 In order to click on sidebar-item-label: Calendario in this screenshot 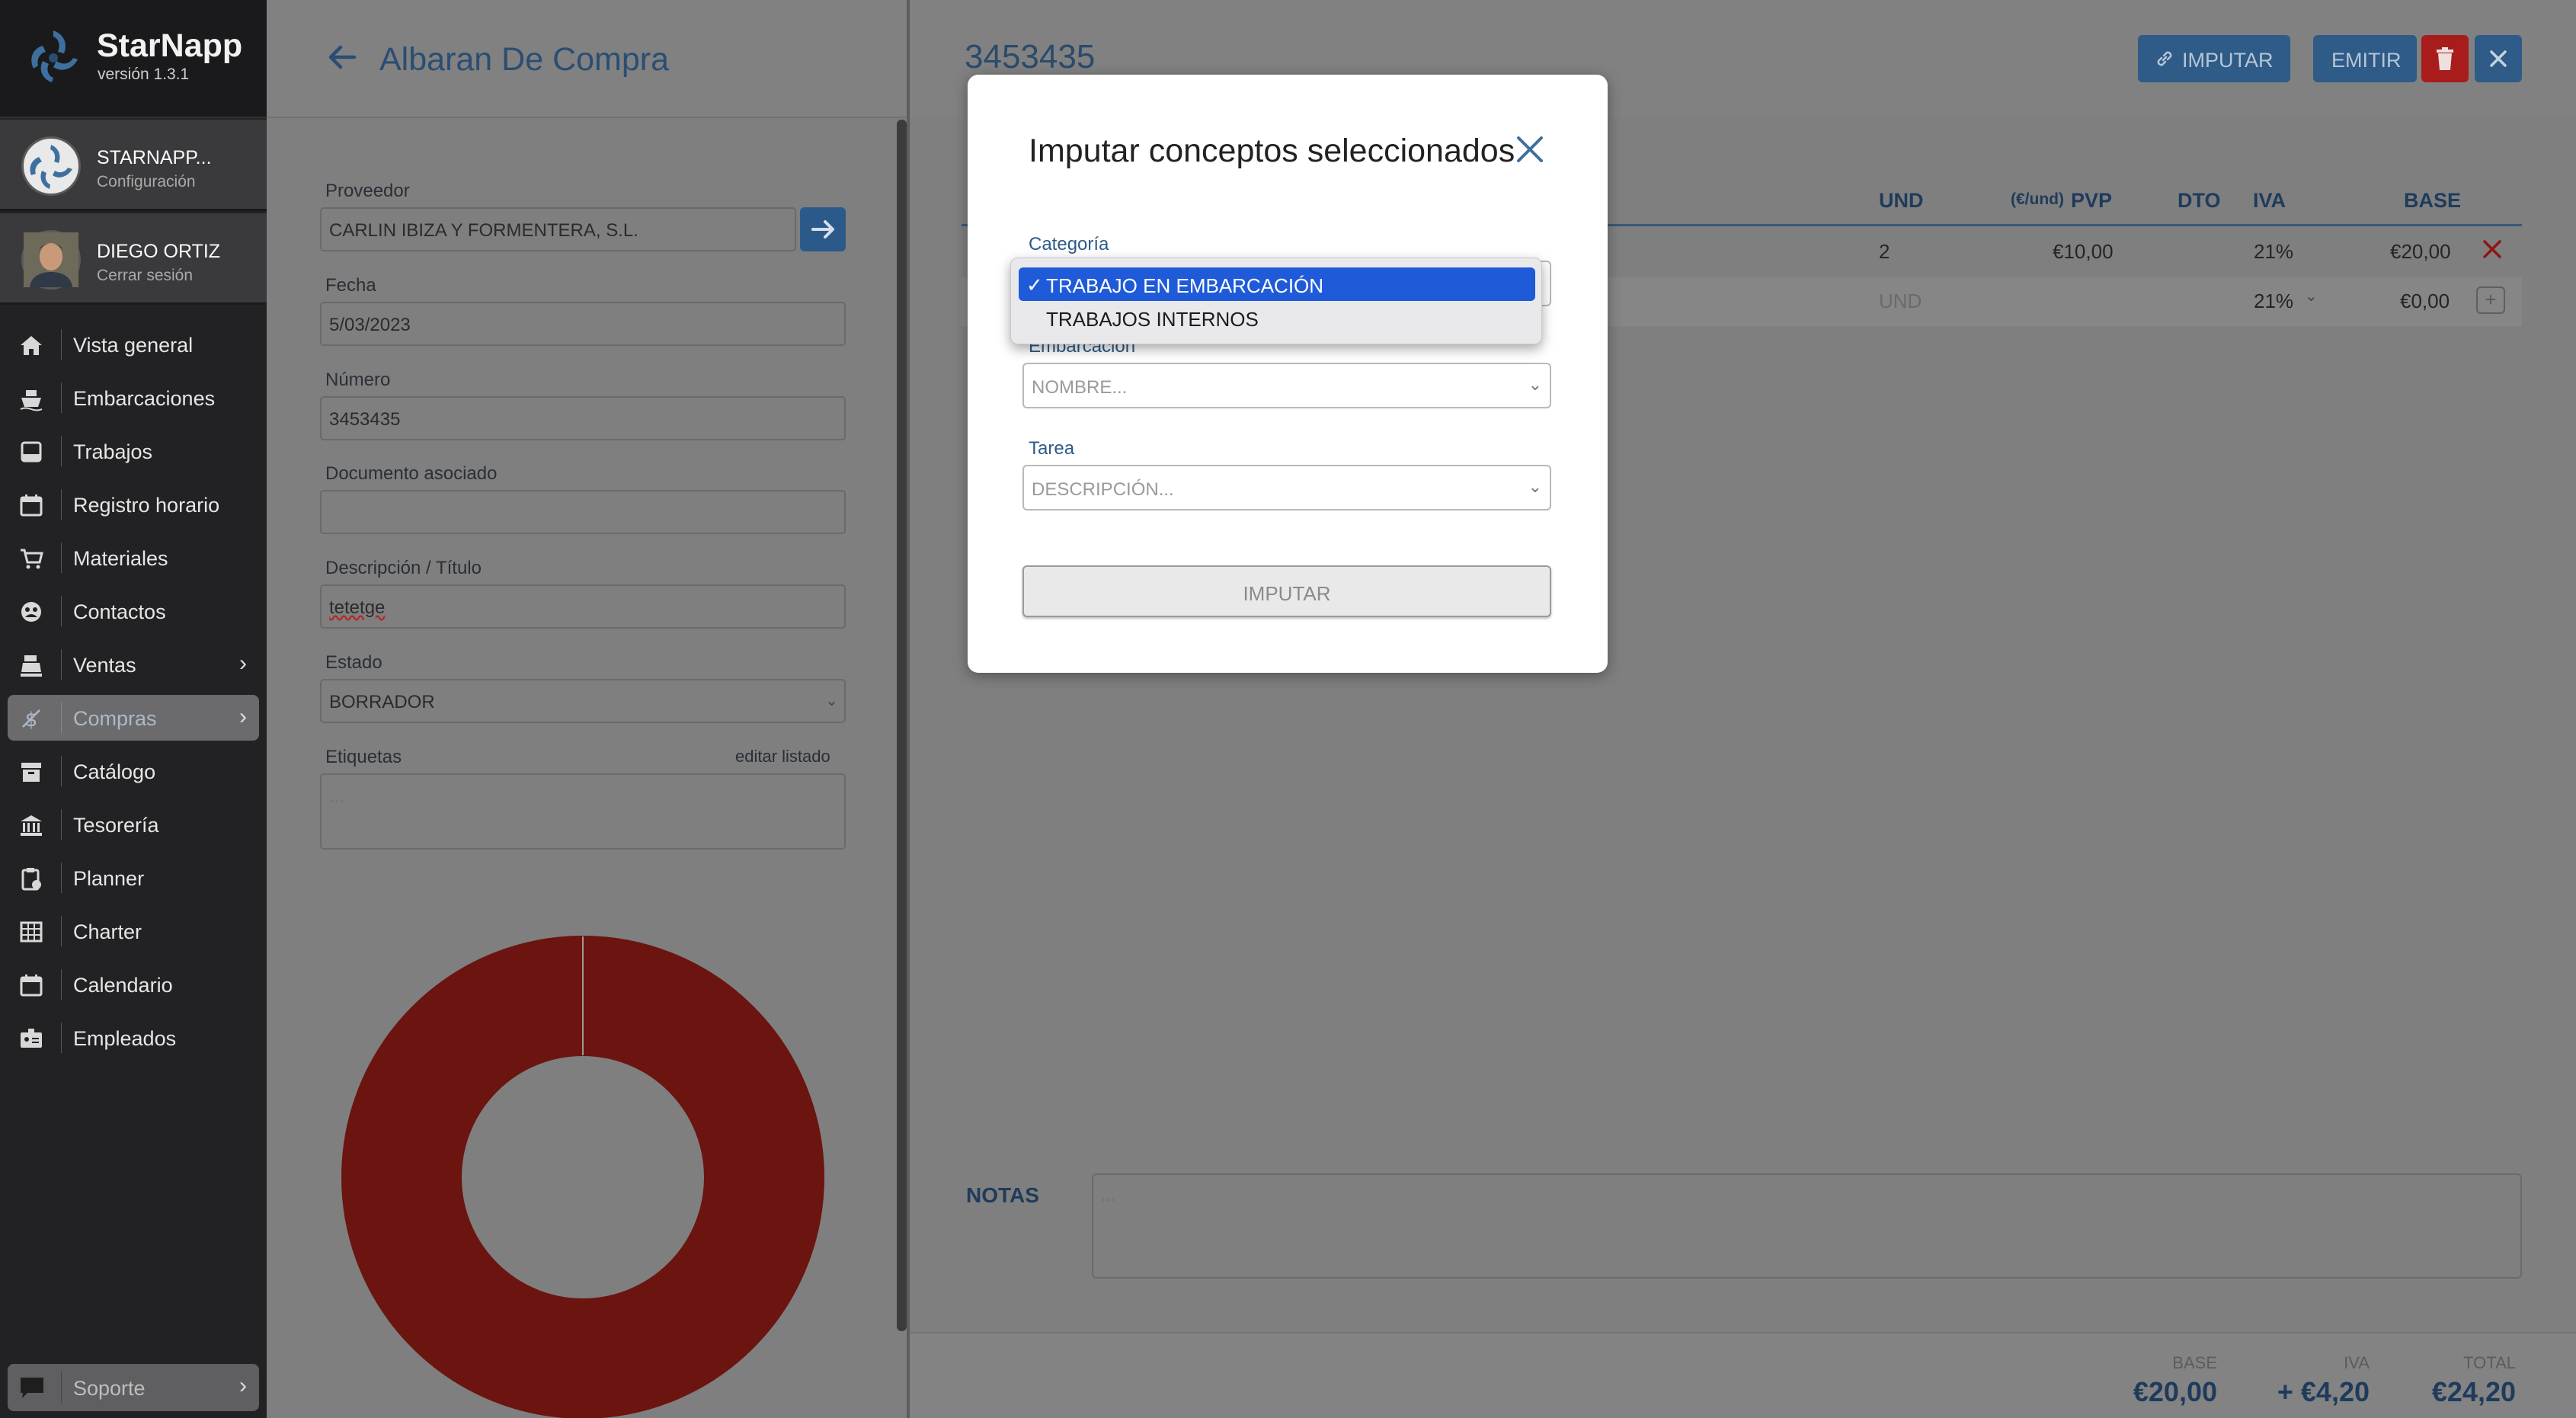, I will do `click(123, 985)`.